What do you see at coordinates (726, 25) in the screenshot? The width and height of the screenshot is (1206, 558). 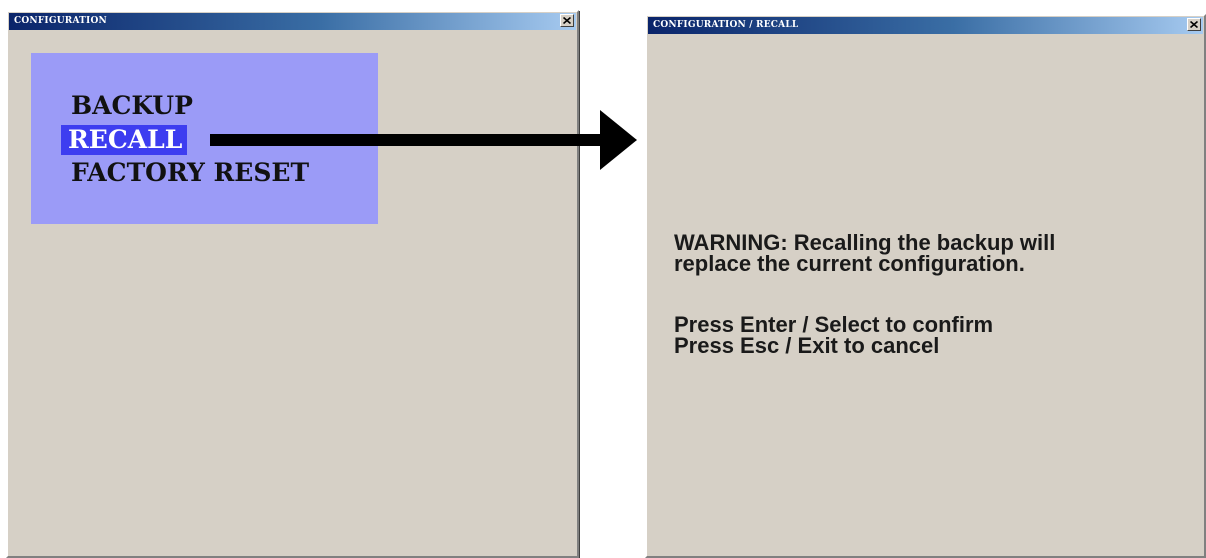 I see `window-title: CONFIGURATION / RECALL` at bounding box center [726, 25].